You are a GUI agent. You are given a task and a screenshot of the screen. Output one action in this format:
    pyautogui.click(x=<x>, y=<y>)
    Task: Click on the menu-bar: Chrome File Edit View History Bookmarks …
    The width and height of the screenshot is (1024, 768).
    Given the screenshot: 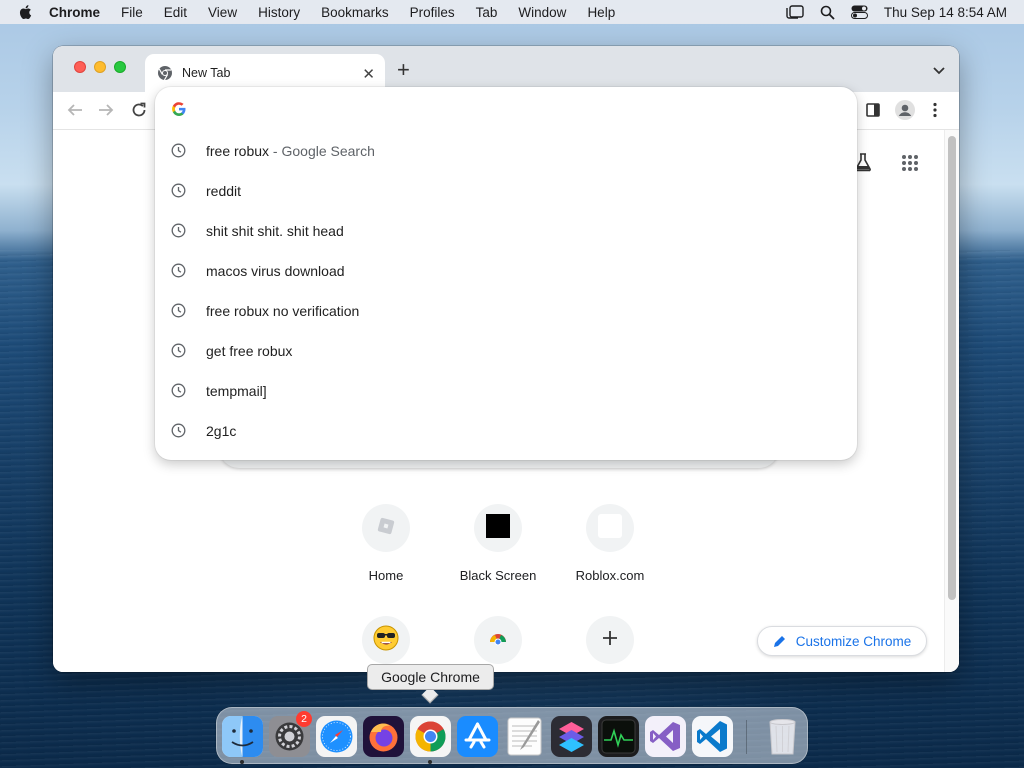 What is the action you would take?
    pyautogui.click(x=512, y=12)
    